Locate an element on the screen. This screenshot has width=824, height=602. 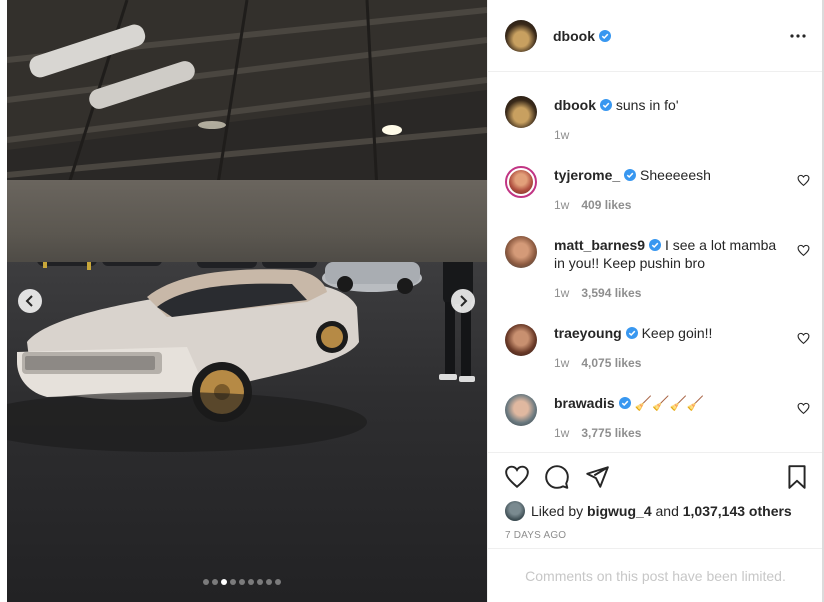
chevron-left-icon is located at coordinates (29, 301).